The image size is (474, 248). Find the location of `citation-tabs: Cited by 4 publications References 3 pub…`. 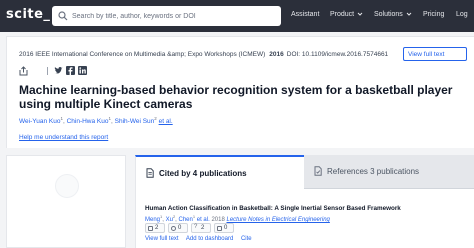

citation-tabs: Cited by 4 publications References 3 pub… is located at coordinates (304, 172).